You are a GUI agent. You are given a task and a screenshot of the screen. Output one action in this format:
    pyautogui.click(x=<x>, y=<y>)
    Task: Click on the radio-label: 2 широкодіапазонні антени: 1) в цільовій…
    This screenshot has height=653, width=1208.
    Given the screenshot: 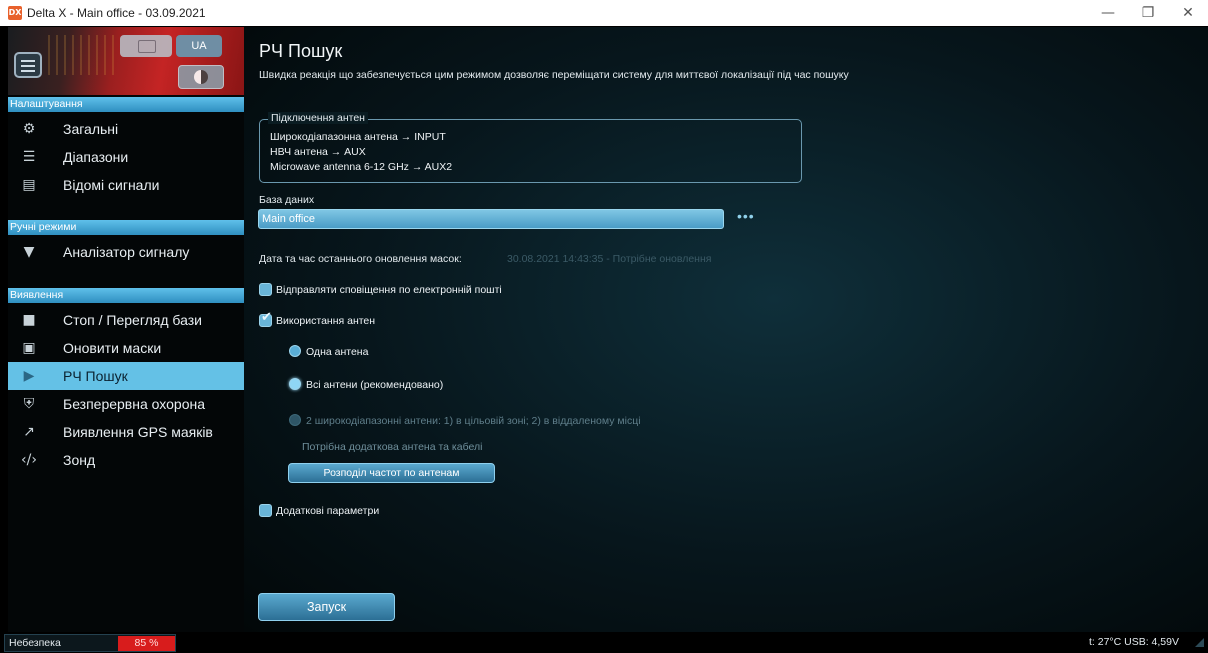 What is the action you would take?
    pyautogui.click(x=473, y=421)
    